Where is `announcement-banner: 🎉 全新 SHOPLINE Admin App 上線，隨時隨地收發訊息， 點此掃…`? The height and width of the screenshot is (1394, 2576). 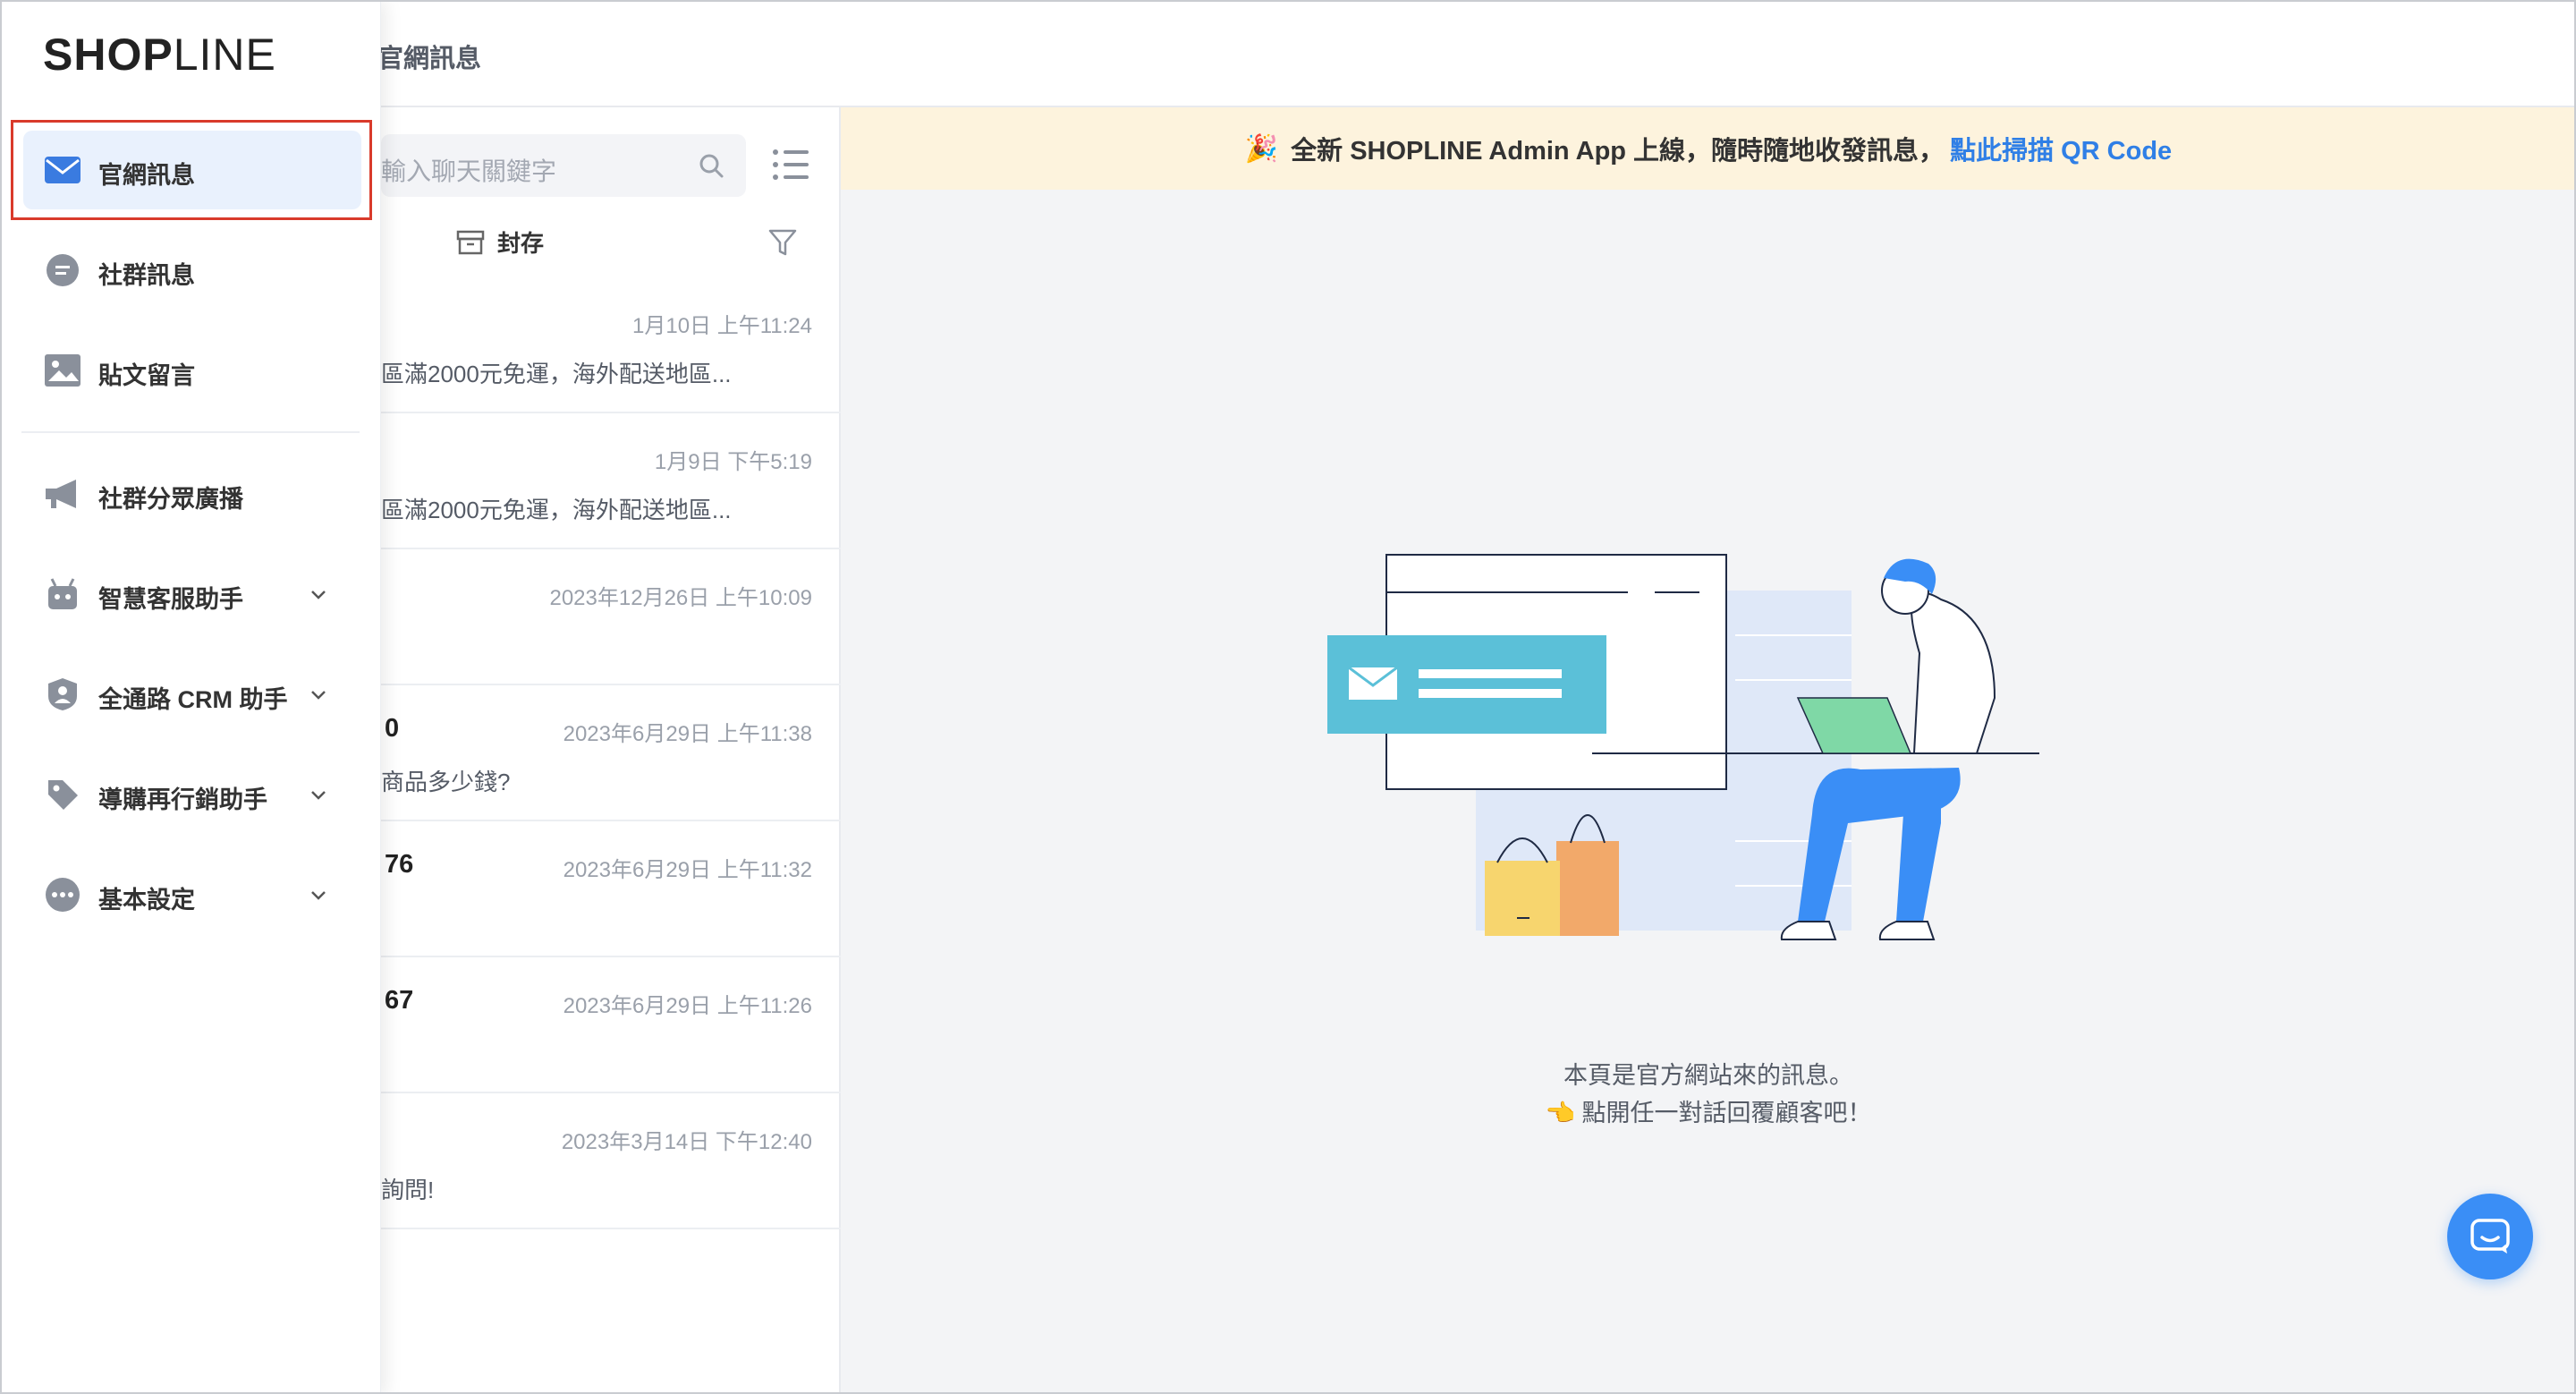
announcement-banner: 🎉 全新 SHOPLINE Admin App 上線，隨時隨地收發訊息， 點此掃… is located at coordinates (1707, 148).